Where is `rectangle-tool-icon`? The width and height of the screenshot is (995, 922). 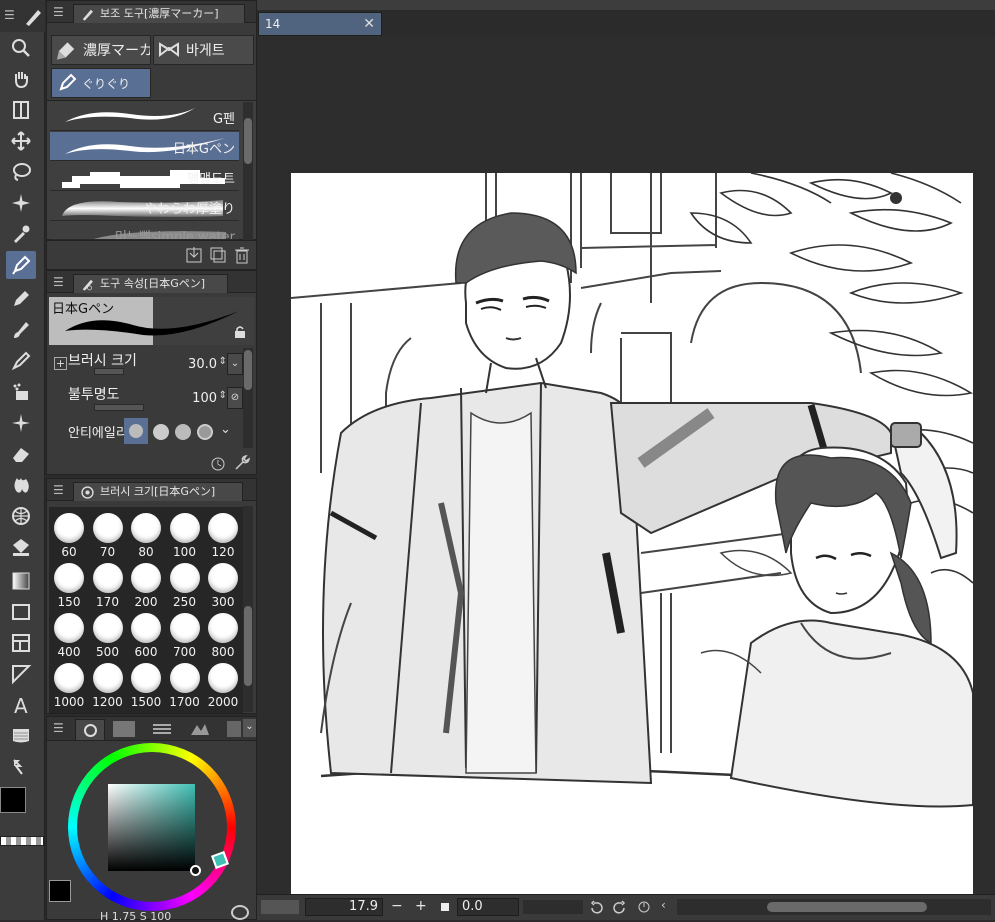
rectangle-tool-icon is located at coordinates (21, 612).